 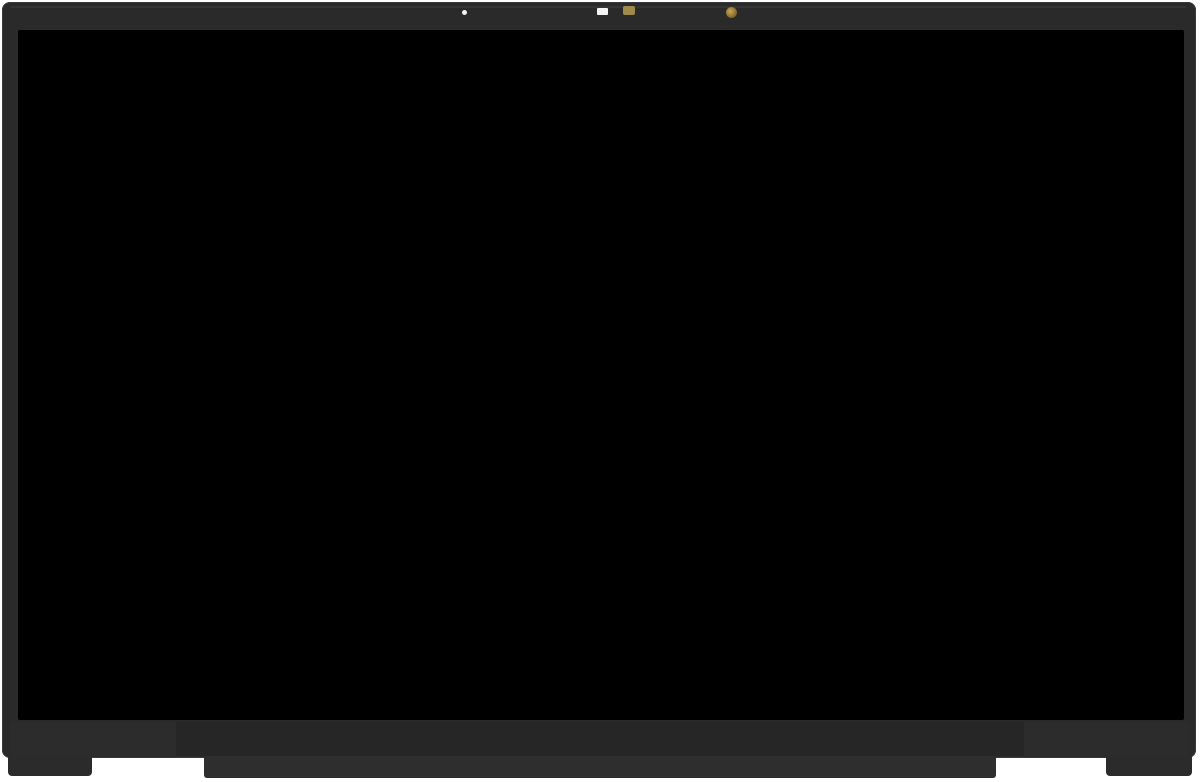 I want to click on ir-sensor-icon, so click(x=464, y=12).